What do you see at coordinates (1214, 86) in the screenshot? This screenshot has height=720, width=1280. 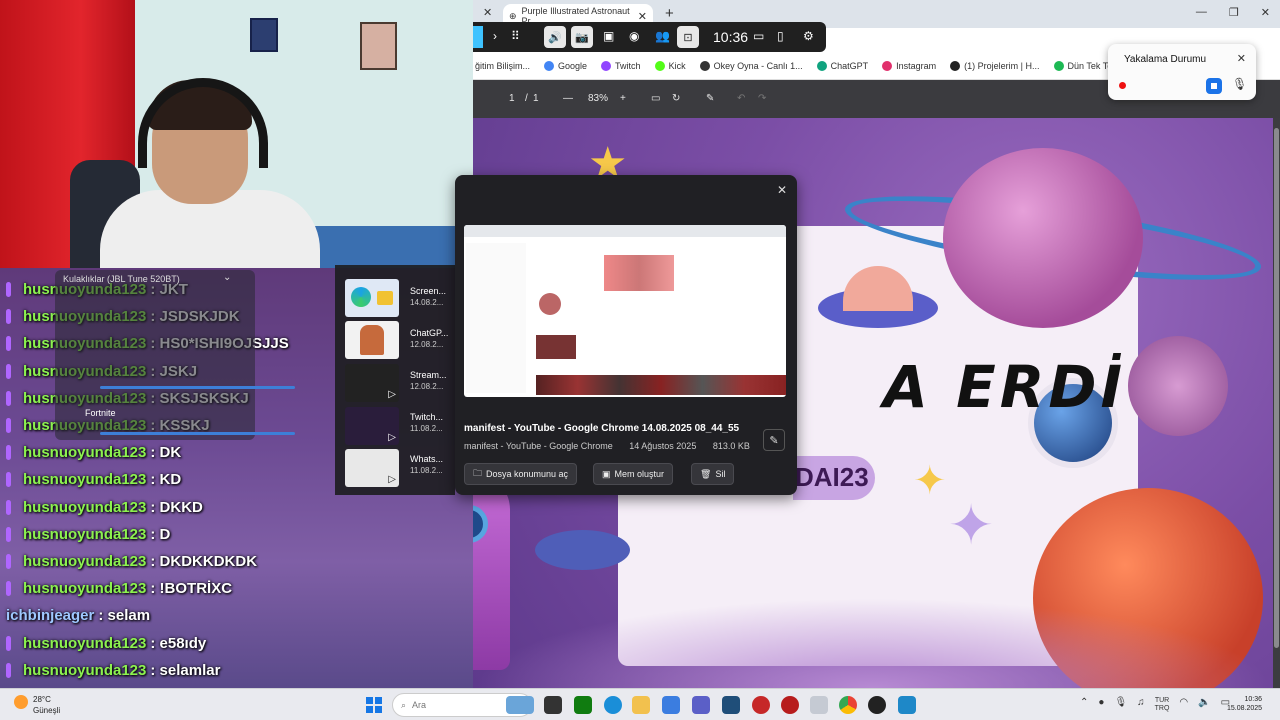 I see `stop-button` at bounding box center [1214, 86].